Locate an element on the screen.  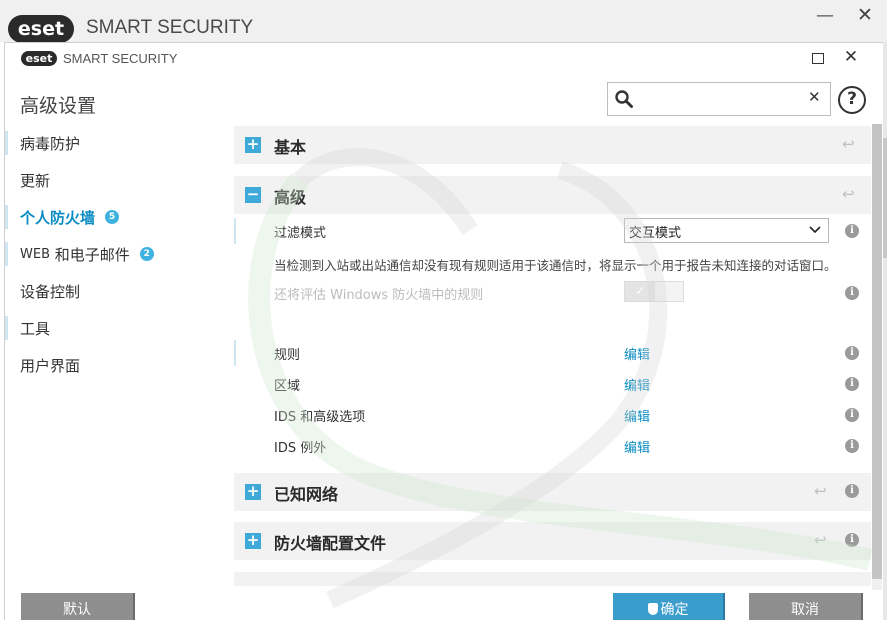
sidebar-item-web-email: WEB 和电子邮件 2 is located at coordinates (79, 254).